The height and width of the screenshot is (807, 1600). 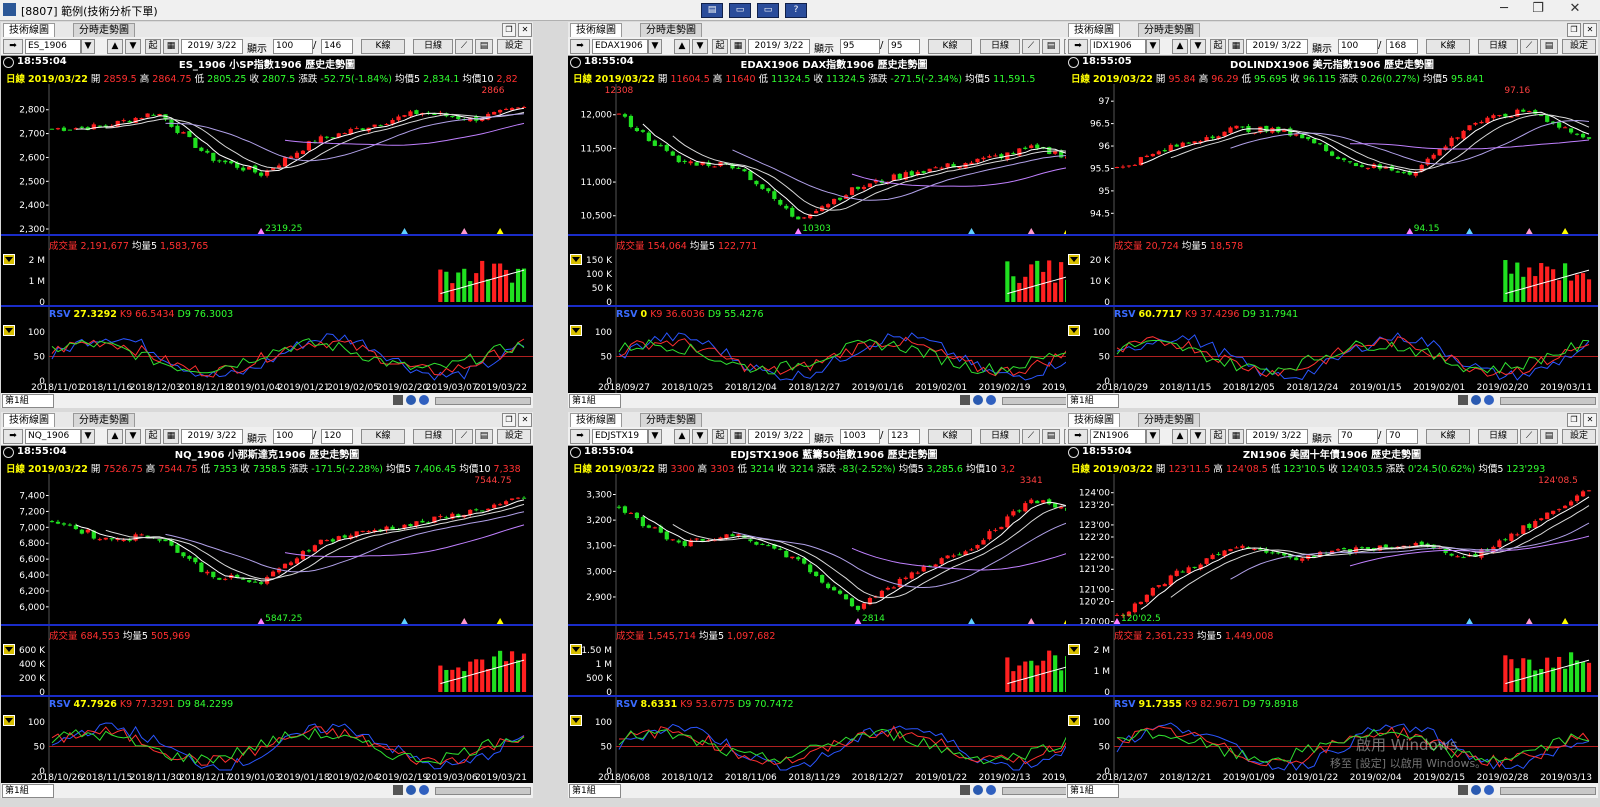 What do you see at coordinates (796, 10) in the screenshot?
I see `toolbar-button-help: ?` at bounding box center [796, 10].